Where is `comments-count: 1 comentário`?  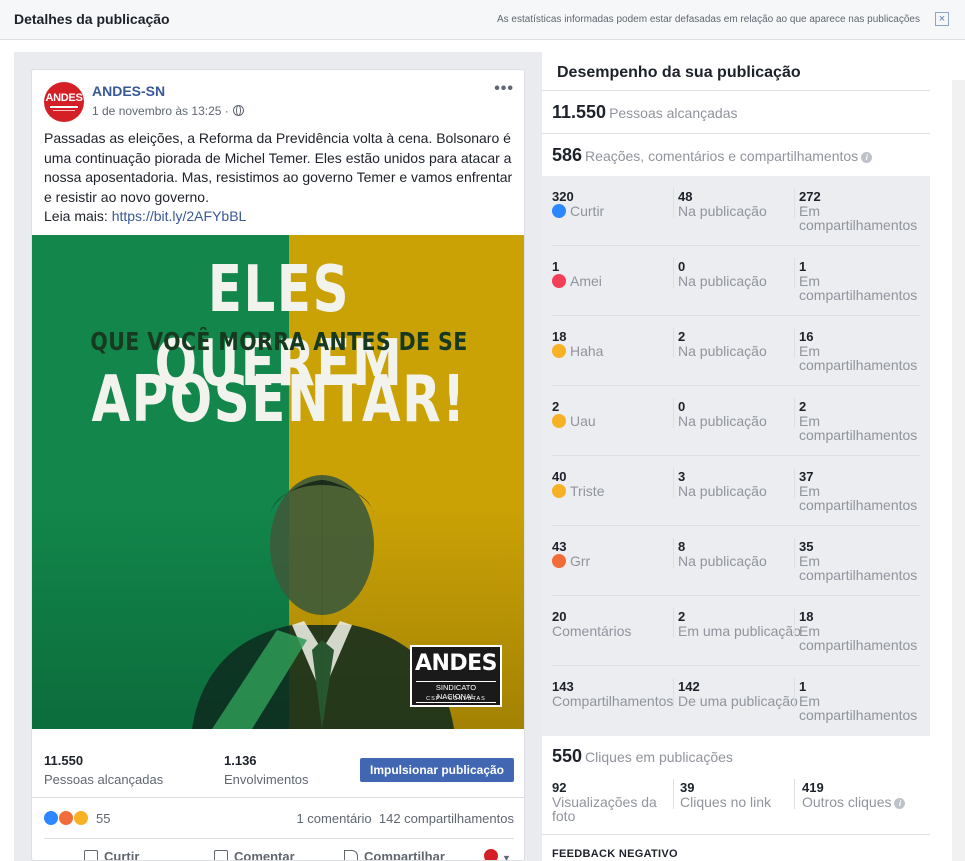
comments-count: 1 comentário is located at coordinates (333, 818).